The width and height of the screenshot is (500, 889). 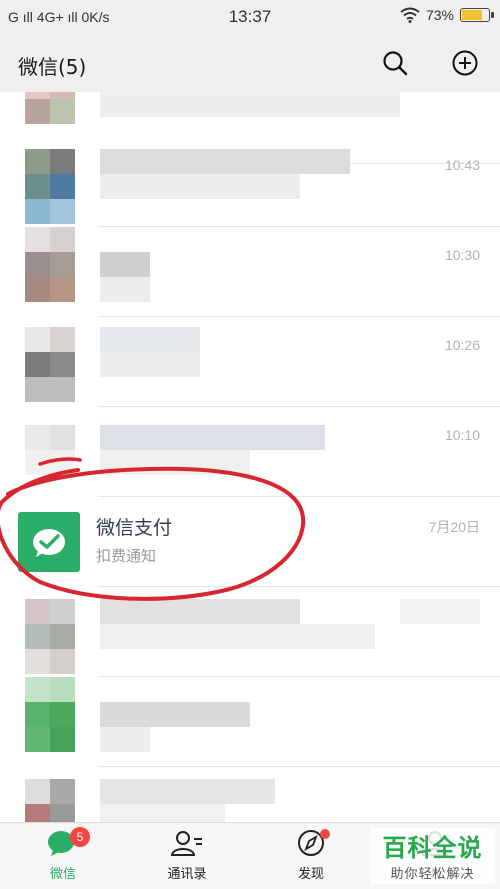 I want to click on header: 微信(5), so click(x=250, y=63).